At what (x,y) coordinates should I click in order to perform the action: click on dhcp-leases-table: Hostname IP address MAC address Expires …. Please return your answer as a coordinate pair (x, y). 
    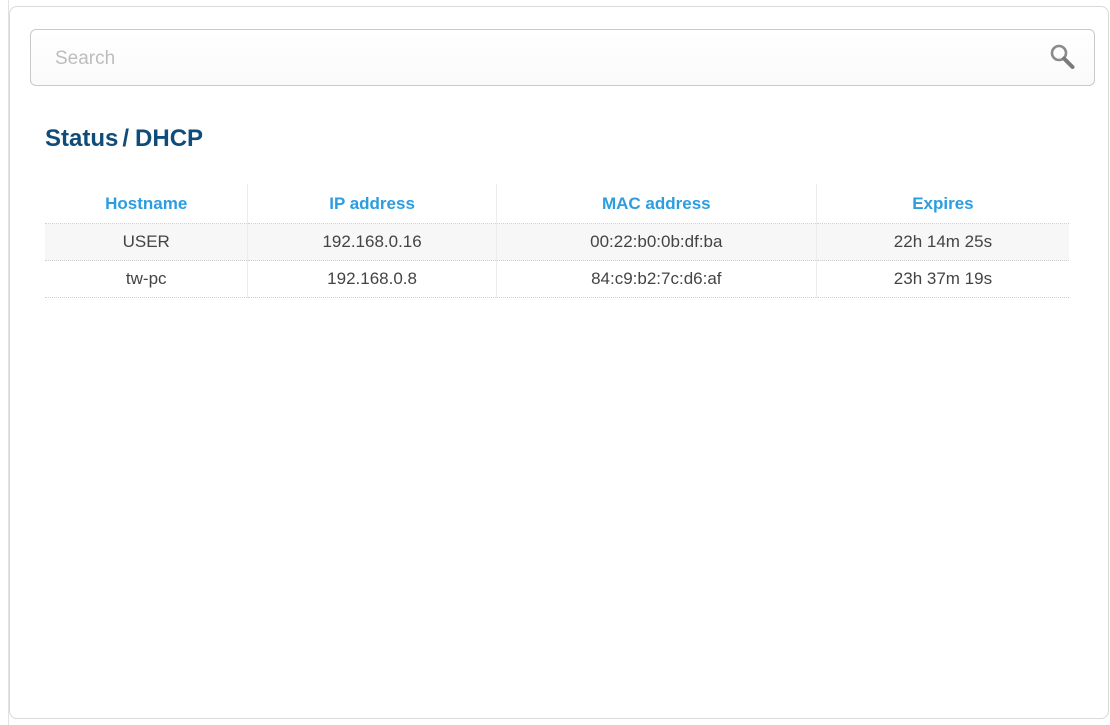
    Looking at the image, I should click on (557, 241).